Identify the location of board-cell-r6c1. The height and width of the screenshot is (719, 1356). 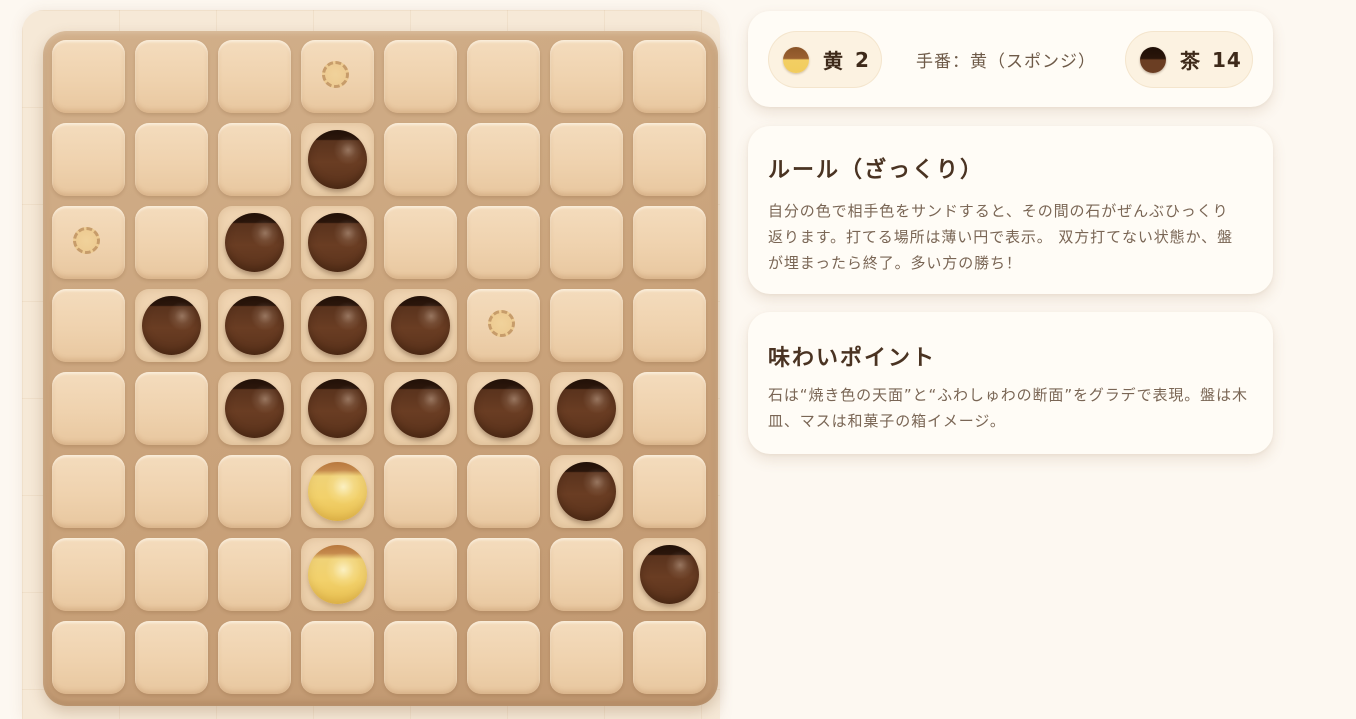
(88, 491).